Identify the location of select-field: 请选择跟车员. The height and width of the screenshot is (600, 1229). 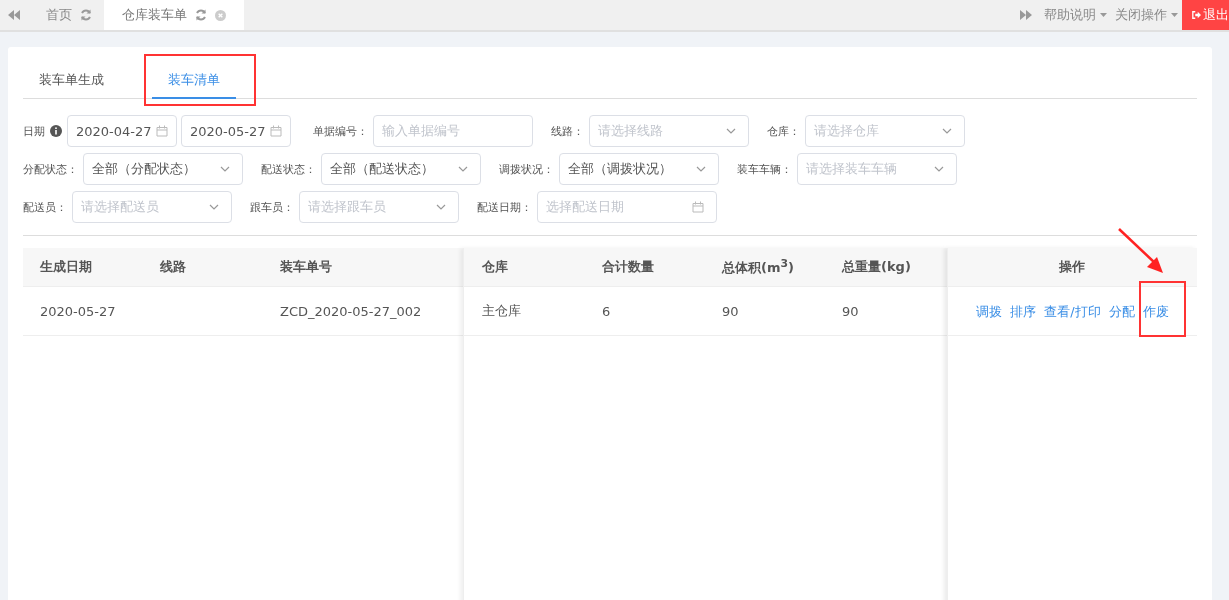
(379, 207).